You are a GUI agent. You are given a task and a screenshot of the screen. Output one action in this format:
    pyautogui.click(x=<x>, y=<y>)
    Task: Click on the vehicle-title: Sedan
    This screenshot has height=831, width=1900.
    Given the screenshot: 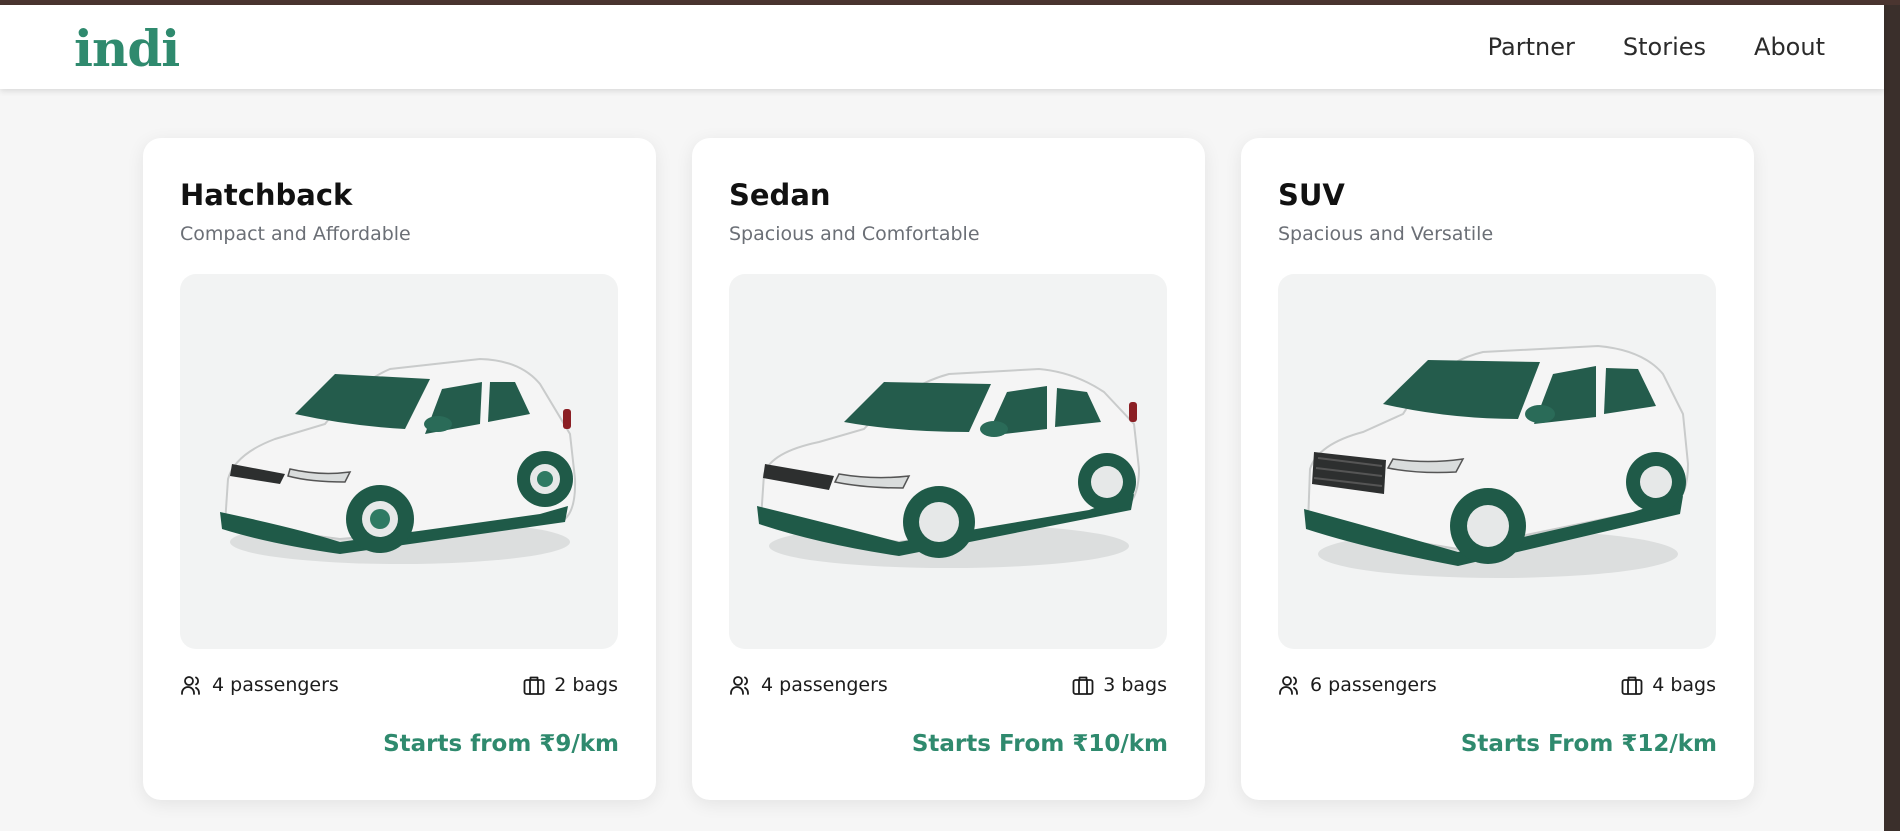 What is the action you would take?
    pyautogui.click(x=780, y=195)
    